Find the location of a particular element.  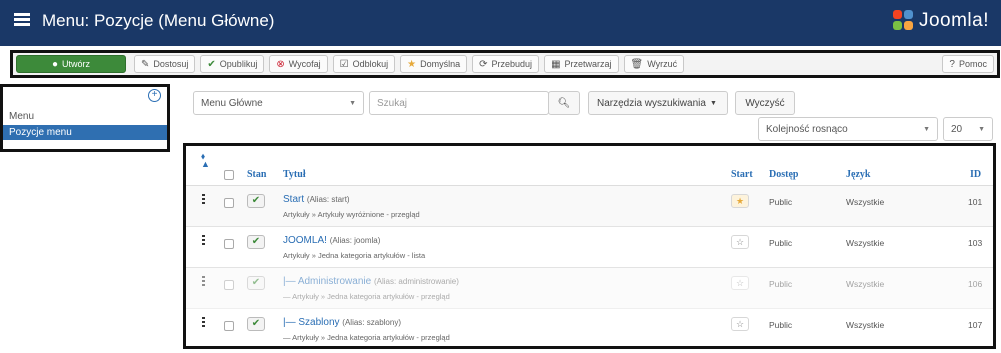

item-title: Start is located at coordinates (294, 199).